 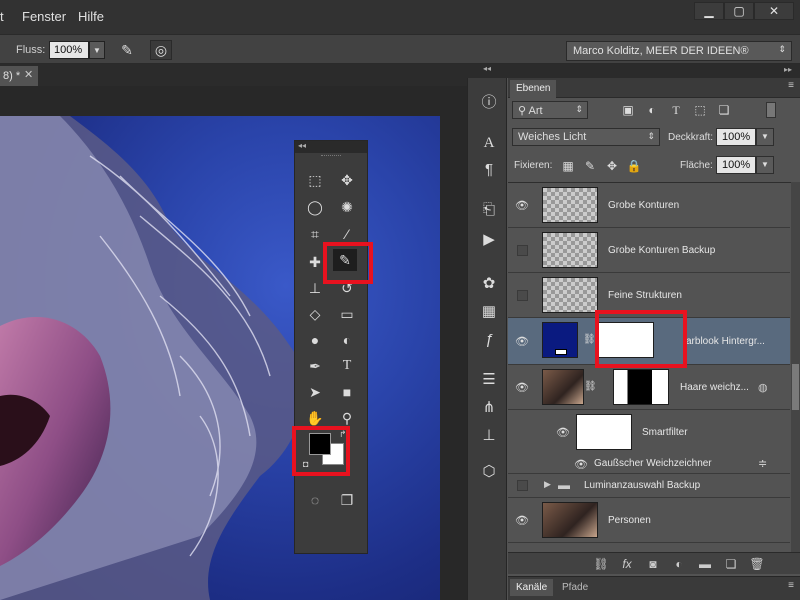 I want to click on smart-object-filter-icon: ❏, so click(x=724, y=110).